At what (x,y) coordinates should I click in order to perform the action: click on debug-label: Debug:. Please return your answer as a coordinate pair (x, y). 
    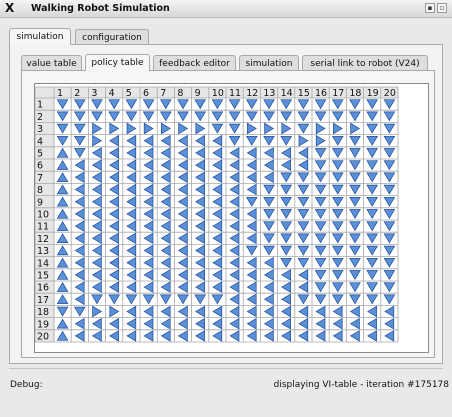
    Looking at the image, I should click on (26, 385).